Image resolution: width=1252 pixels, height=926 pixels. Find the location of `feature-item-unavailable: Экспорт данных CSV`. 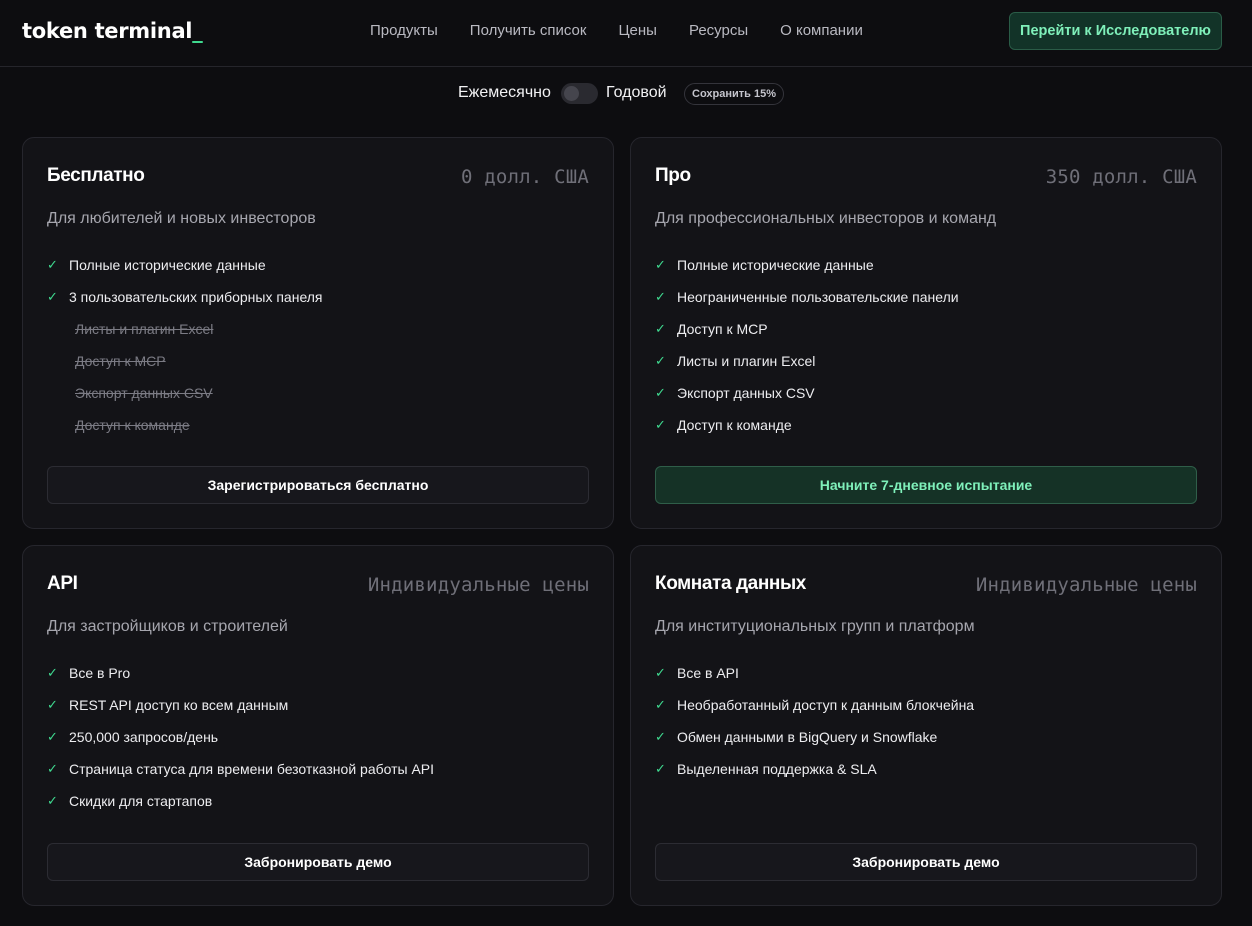

feature-item-unavailable: Экспорт данных CSV is located at coordinates (144, 393).